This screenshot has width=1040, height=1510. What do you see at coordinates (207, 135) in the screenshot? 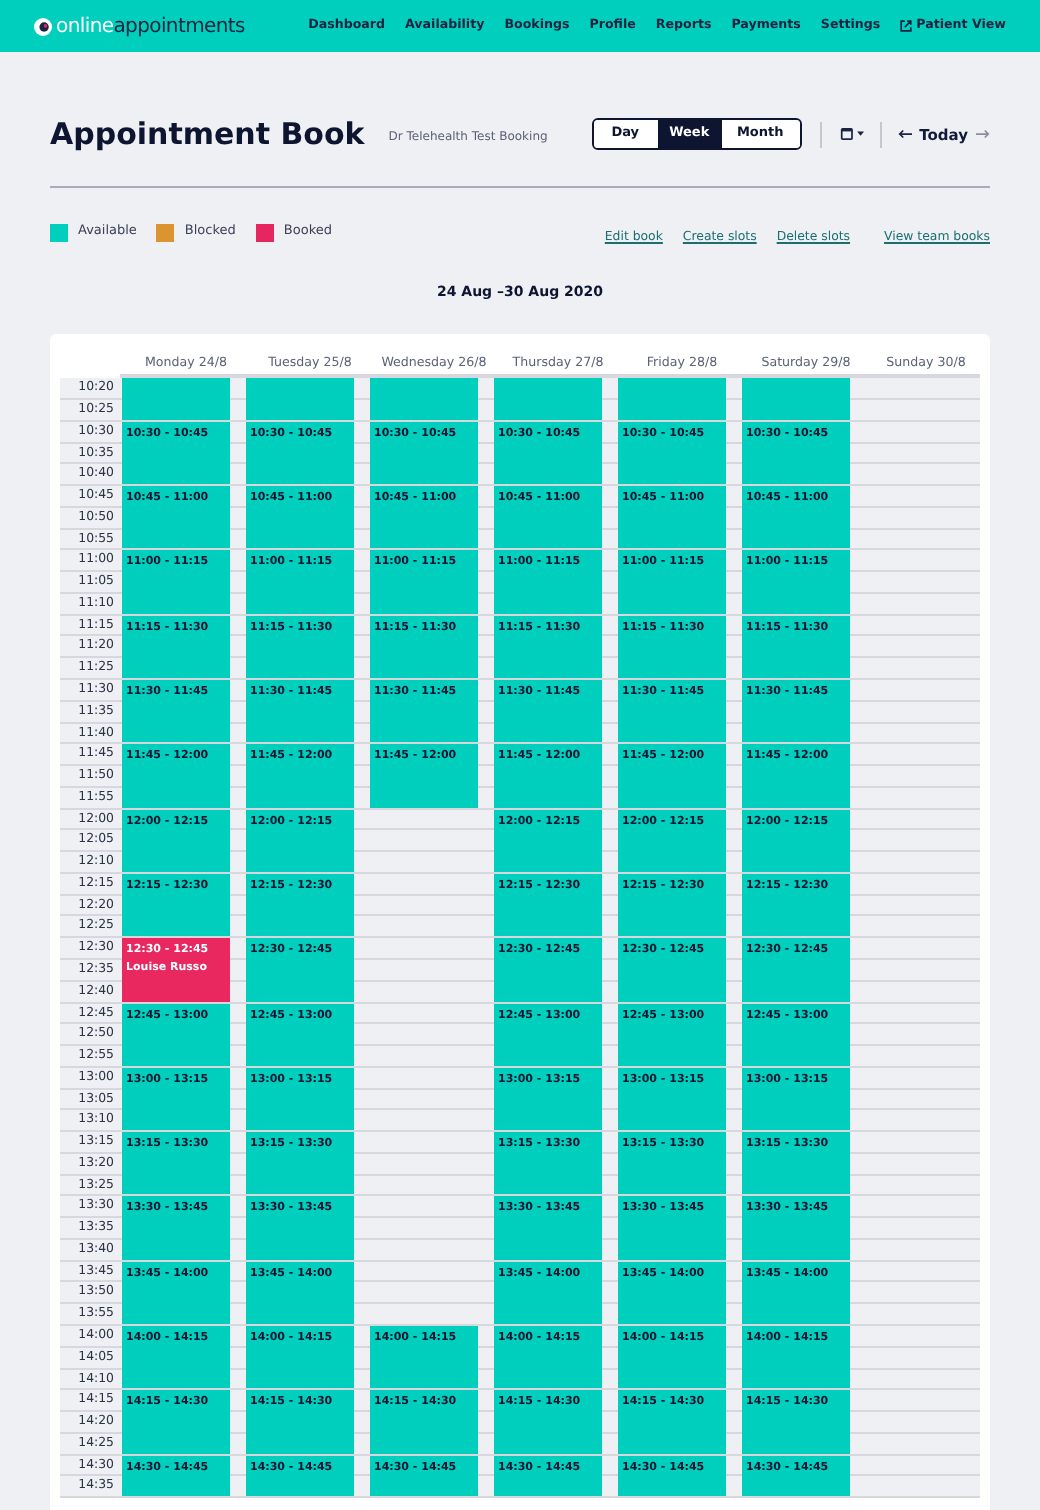
I see `page-title: Appointment Book` at bounding box center [207, 135].